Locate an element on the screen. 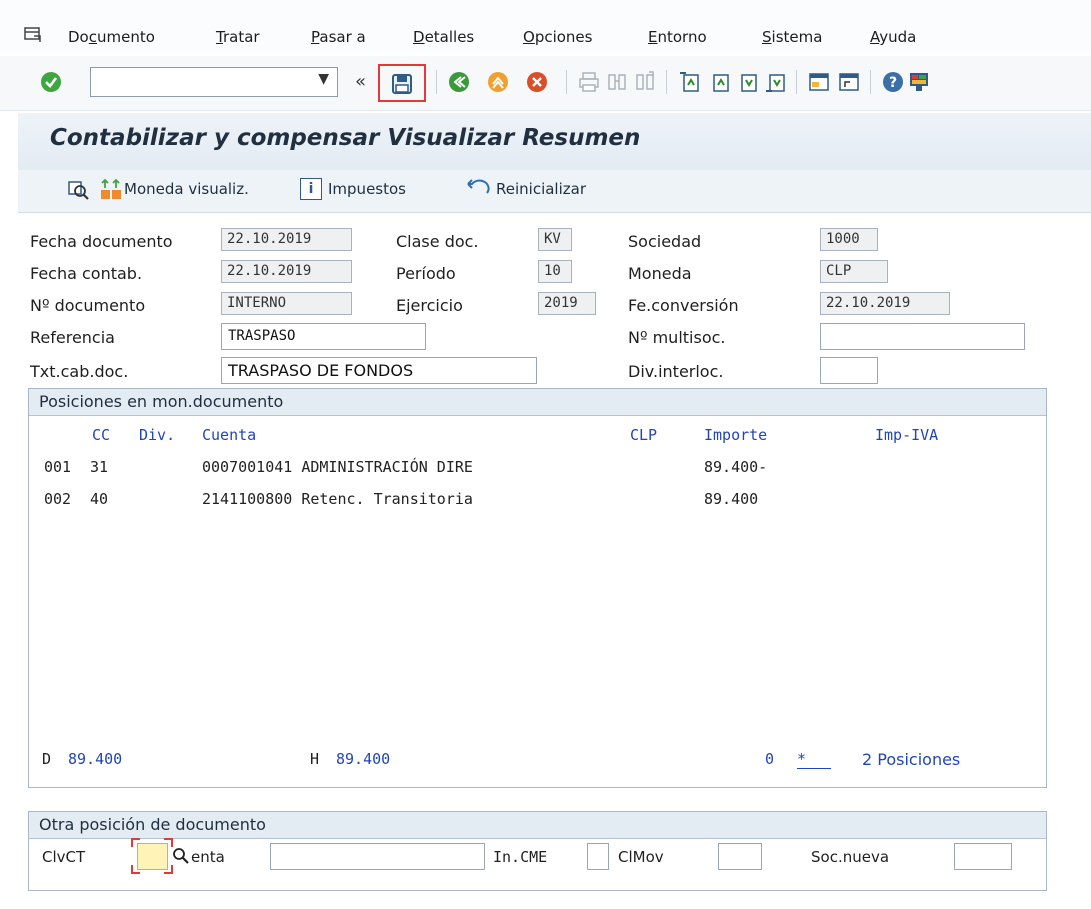 The height and width of the screenshot is (909, 1091). fe-conversion-label: Fe.conversión is located at coordinates (683, 305).